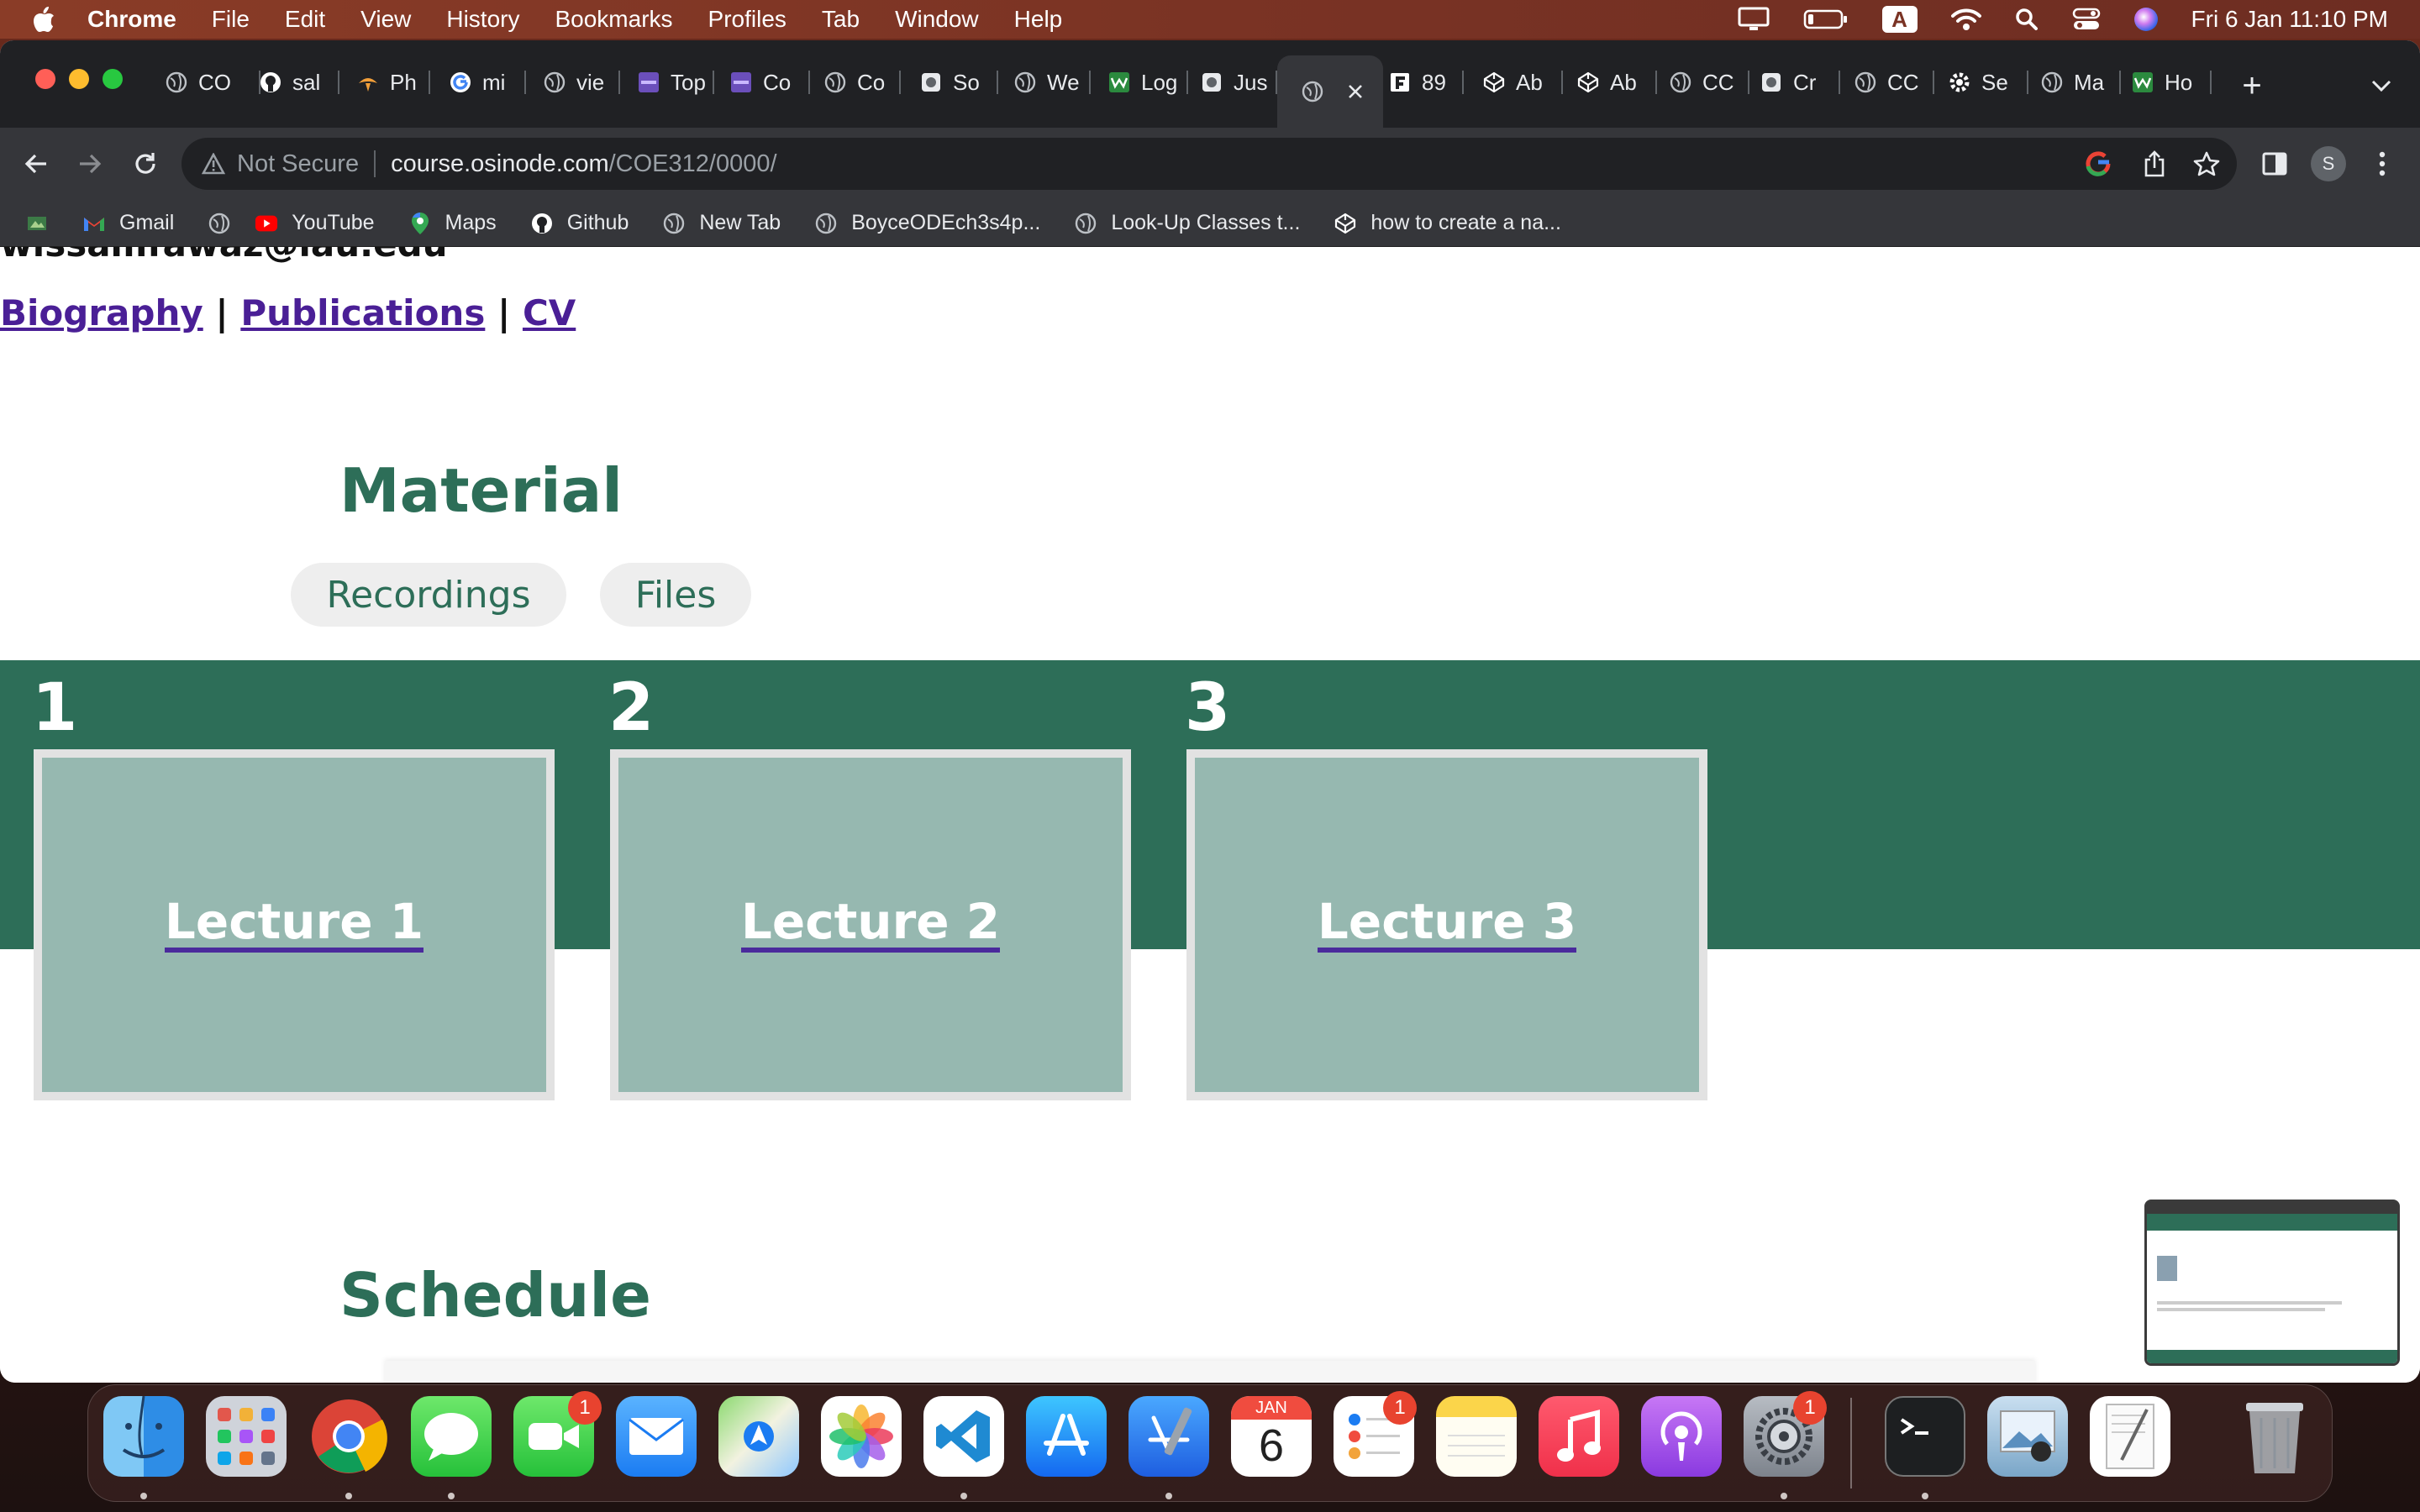 The image size is (2420, 1512). I want to click on input-source-icon: A, so click(1900, 19).